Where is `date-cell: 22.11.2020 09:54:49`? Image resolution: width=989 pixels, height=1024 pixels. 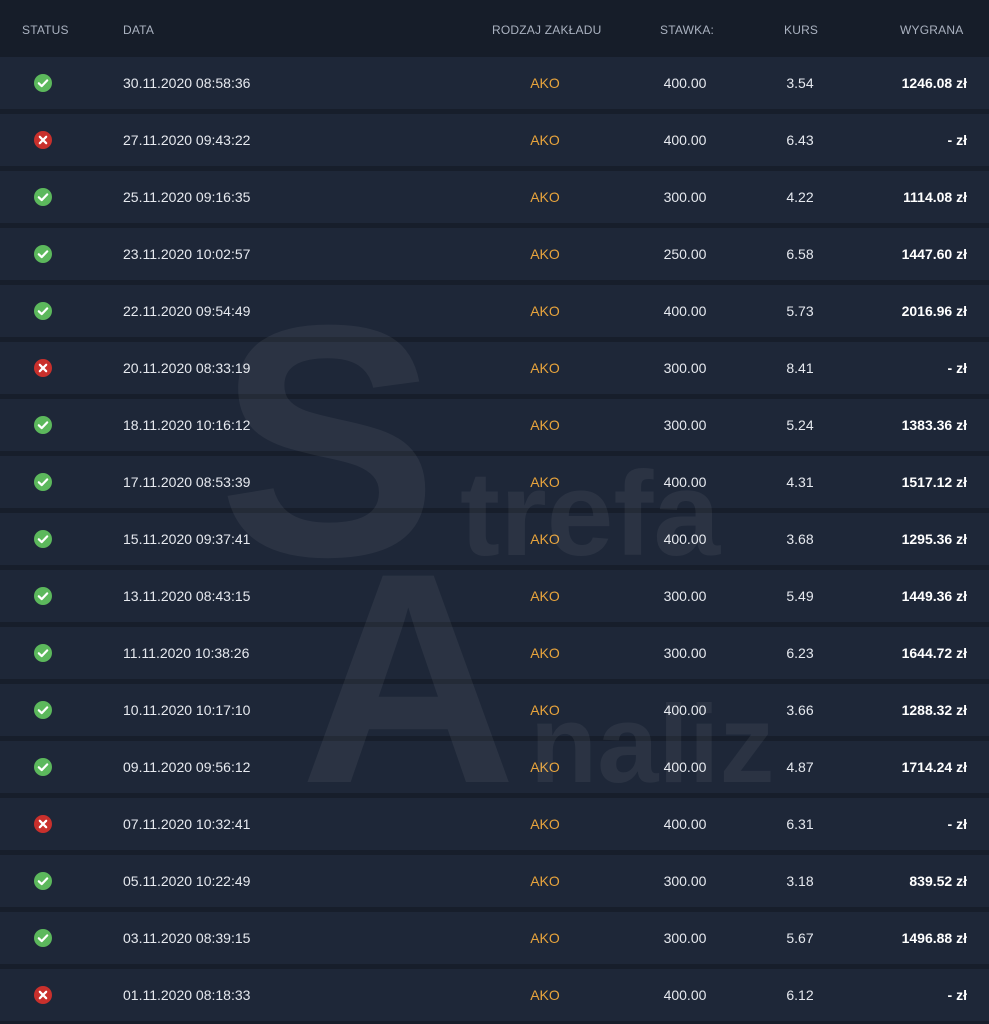
date-cell: 22.11.2020 09:54:49 is located at coordinates (187, 311).